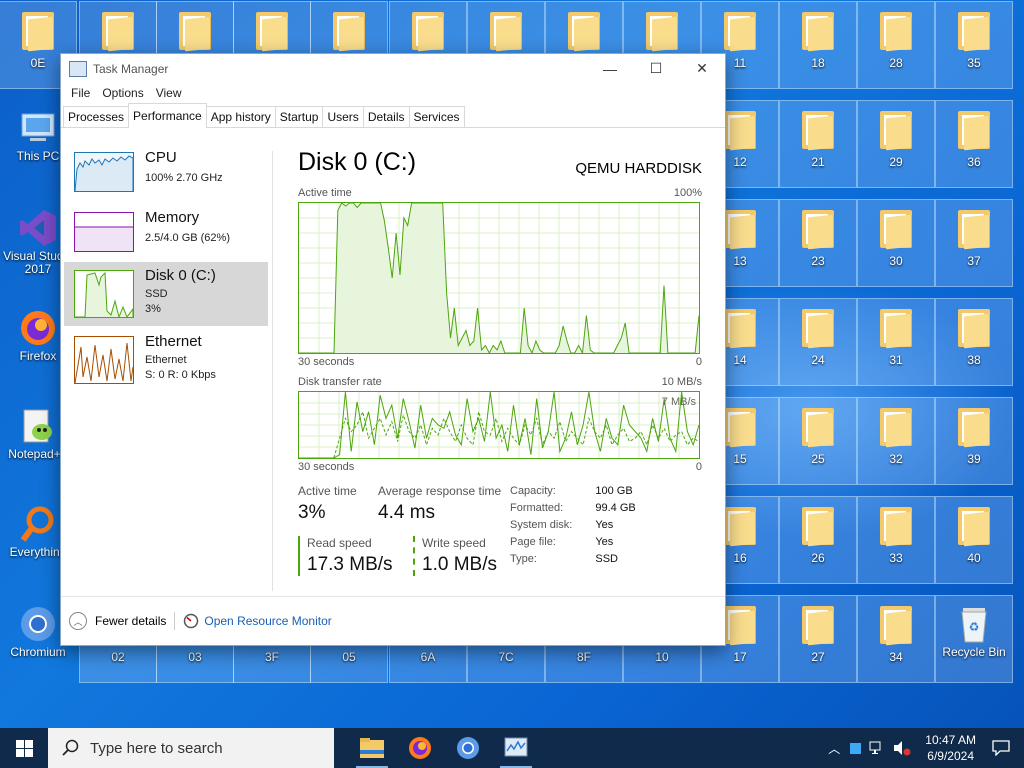  Describe the element at coordinates (974, 63) in the screenshot. I see `folder-label: 35` at that location.